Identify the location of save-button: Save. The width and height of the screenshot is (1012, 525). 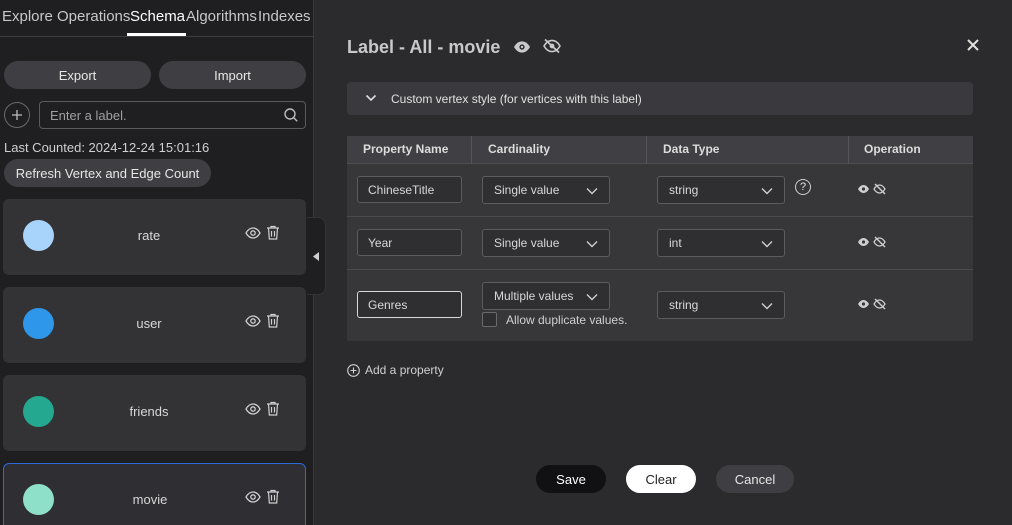
(571, 479).